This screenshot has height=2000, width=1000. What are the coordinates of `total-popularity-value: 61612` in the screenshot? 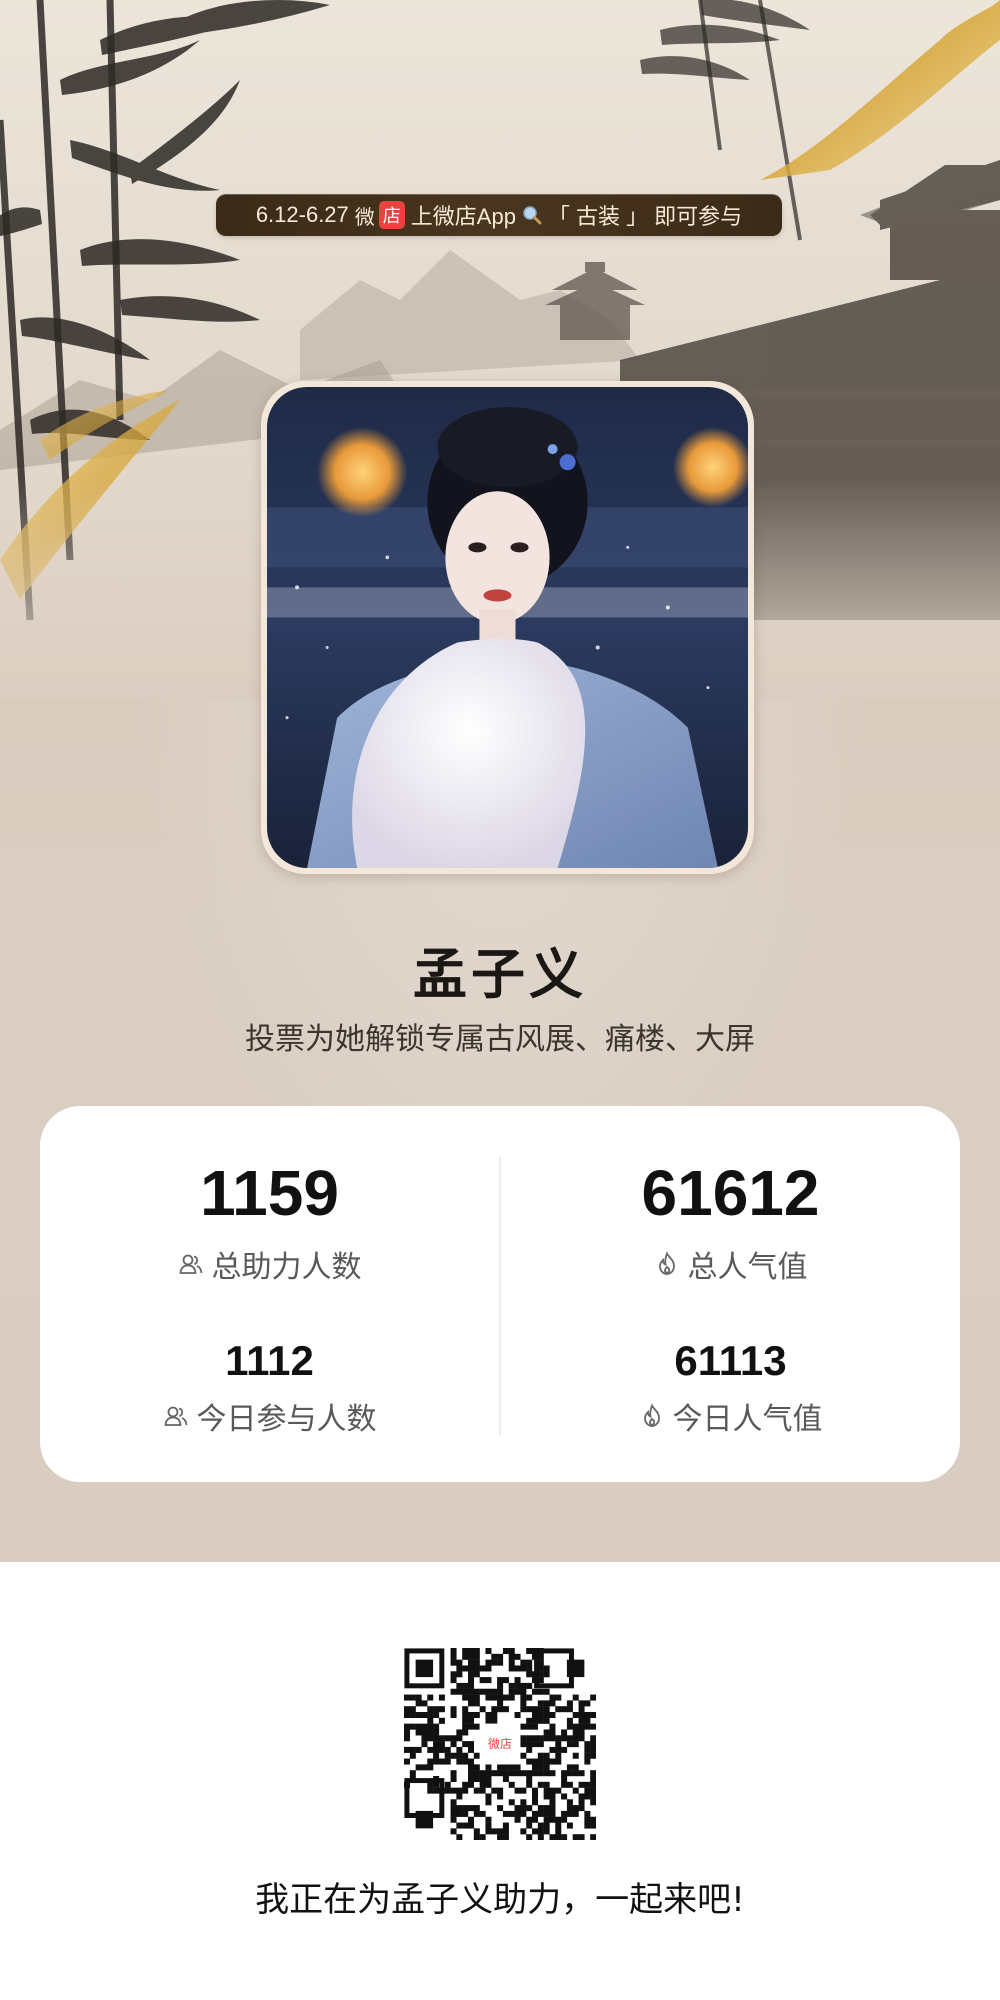 It's located at (730, 1193).